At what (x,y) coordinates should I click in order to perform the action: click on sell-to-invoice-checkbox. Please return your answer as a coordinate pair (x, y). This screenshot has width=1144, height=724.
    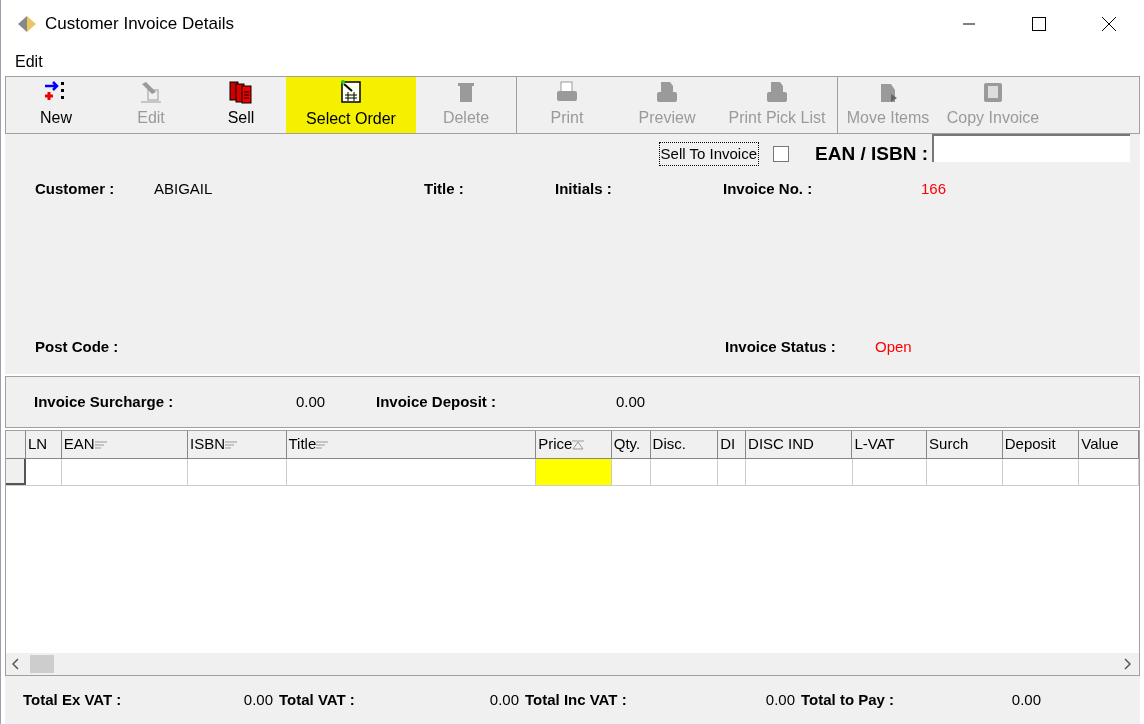
    Looking at the image, I should click on (781, 154).